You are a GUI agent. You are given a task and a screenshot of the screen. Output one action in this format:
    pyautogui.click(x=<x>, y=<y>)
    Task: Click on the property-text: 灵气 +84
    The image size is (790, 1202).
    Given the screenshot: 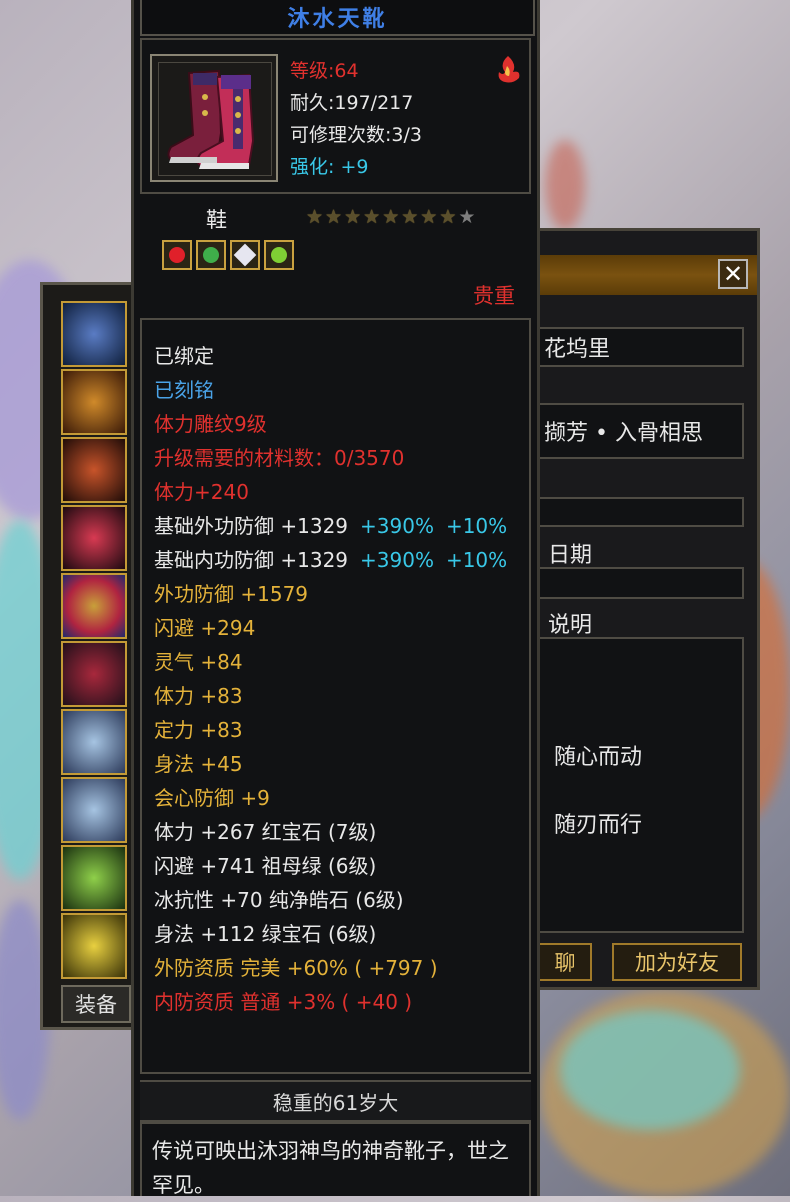 What is the action you would take?
    pyautogui.click(x=198, y=662)
    